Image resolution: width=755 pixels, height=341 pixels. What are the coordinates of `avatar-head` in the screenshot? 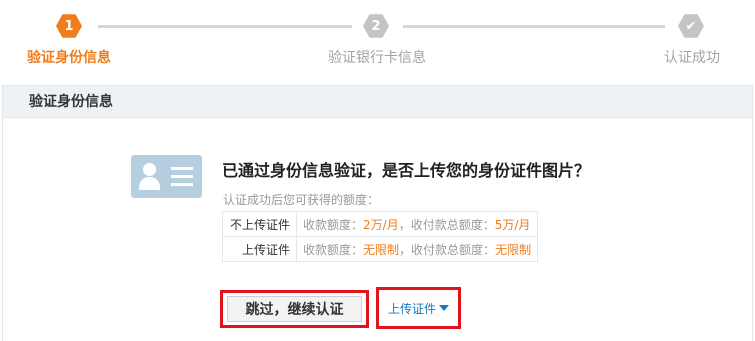 It's located at (149, 169).